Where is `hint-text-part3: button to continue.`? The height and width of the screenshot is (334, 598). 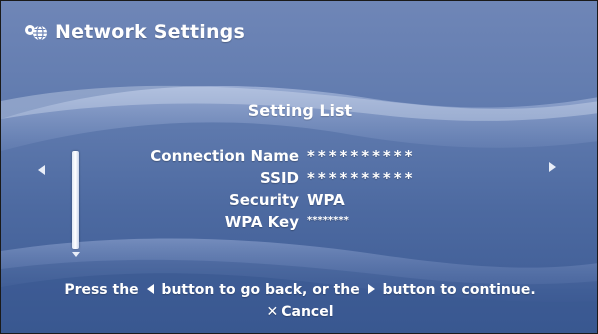 hint-text-part3: button to continue. is located at coordinates (459, 290).